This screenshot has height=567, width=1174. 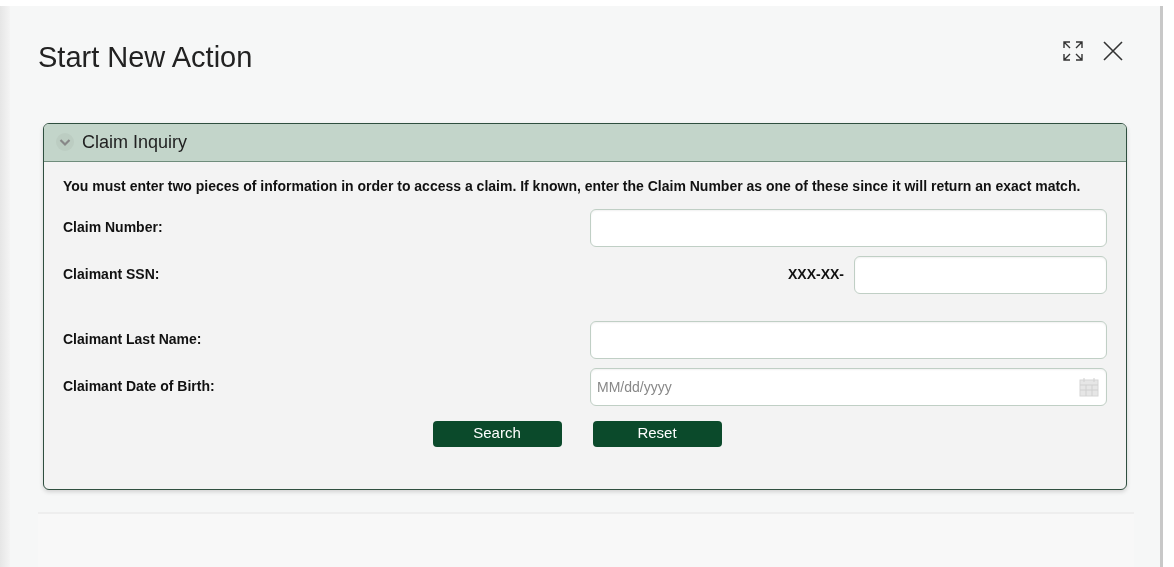 I want to click on dialog-title: Start New Action, so click(x=145, y=57).